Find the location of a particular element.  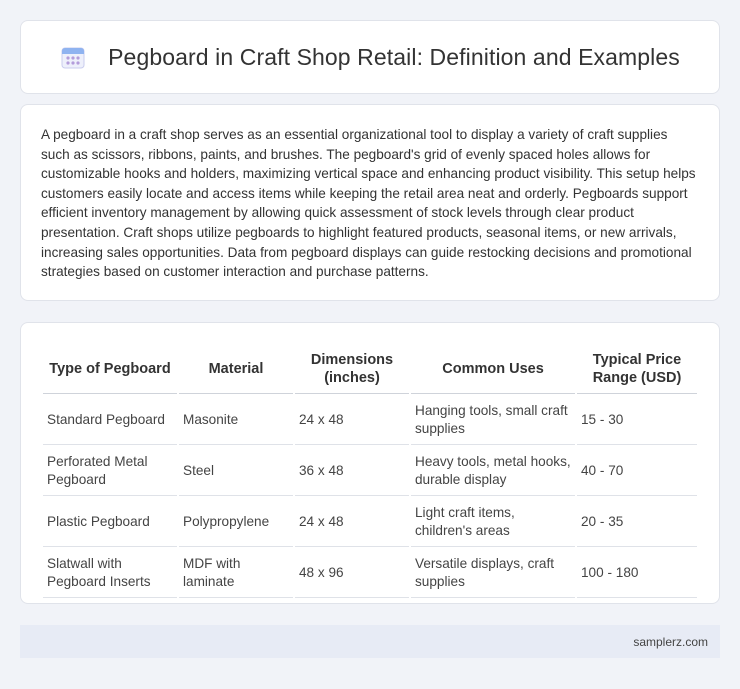

cell-dimensions: 48 x 96 is located at coordinates (352, 573).